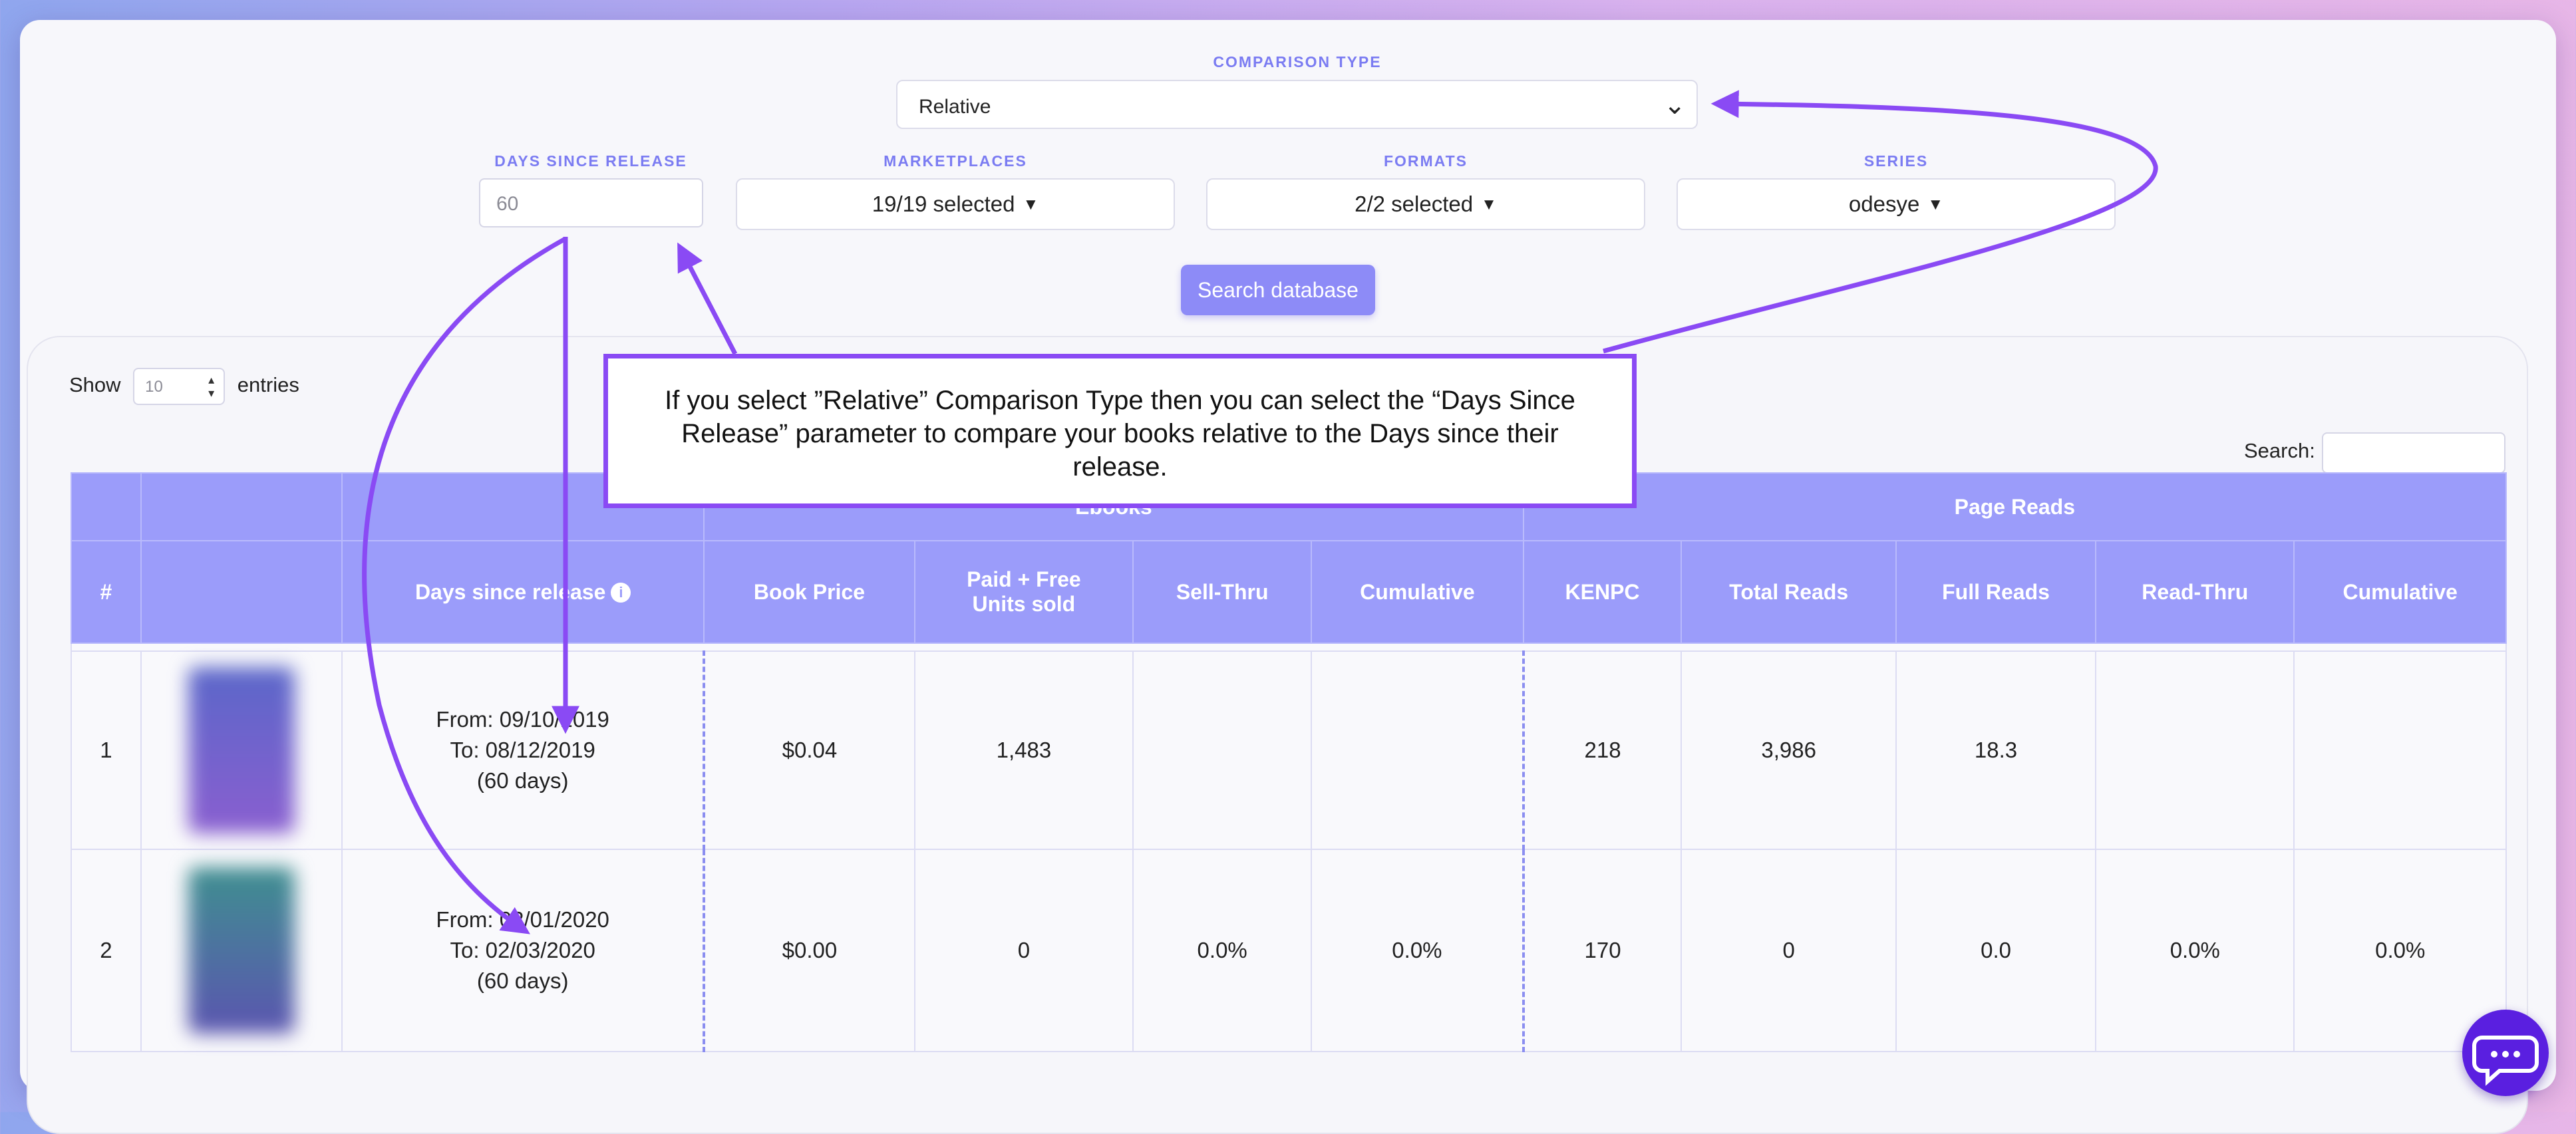 The height and width of the screenshot is (1134, 2576). I want to click on to-date: To: 02/03/2020, so click(522, 950).